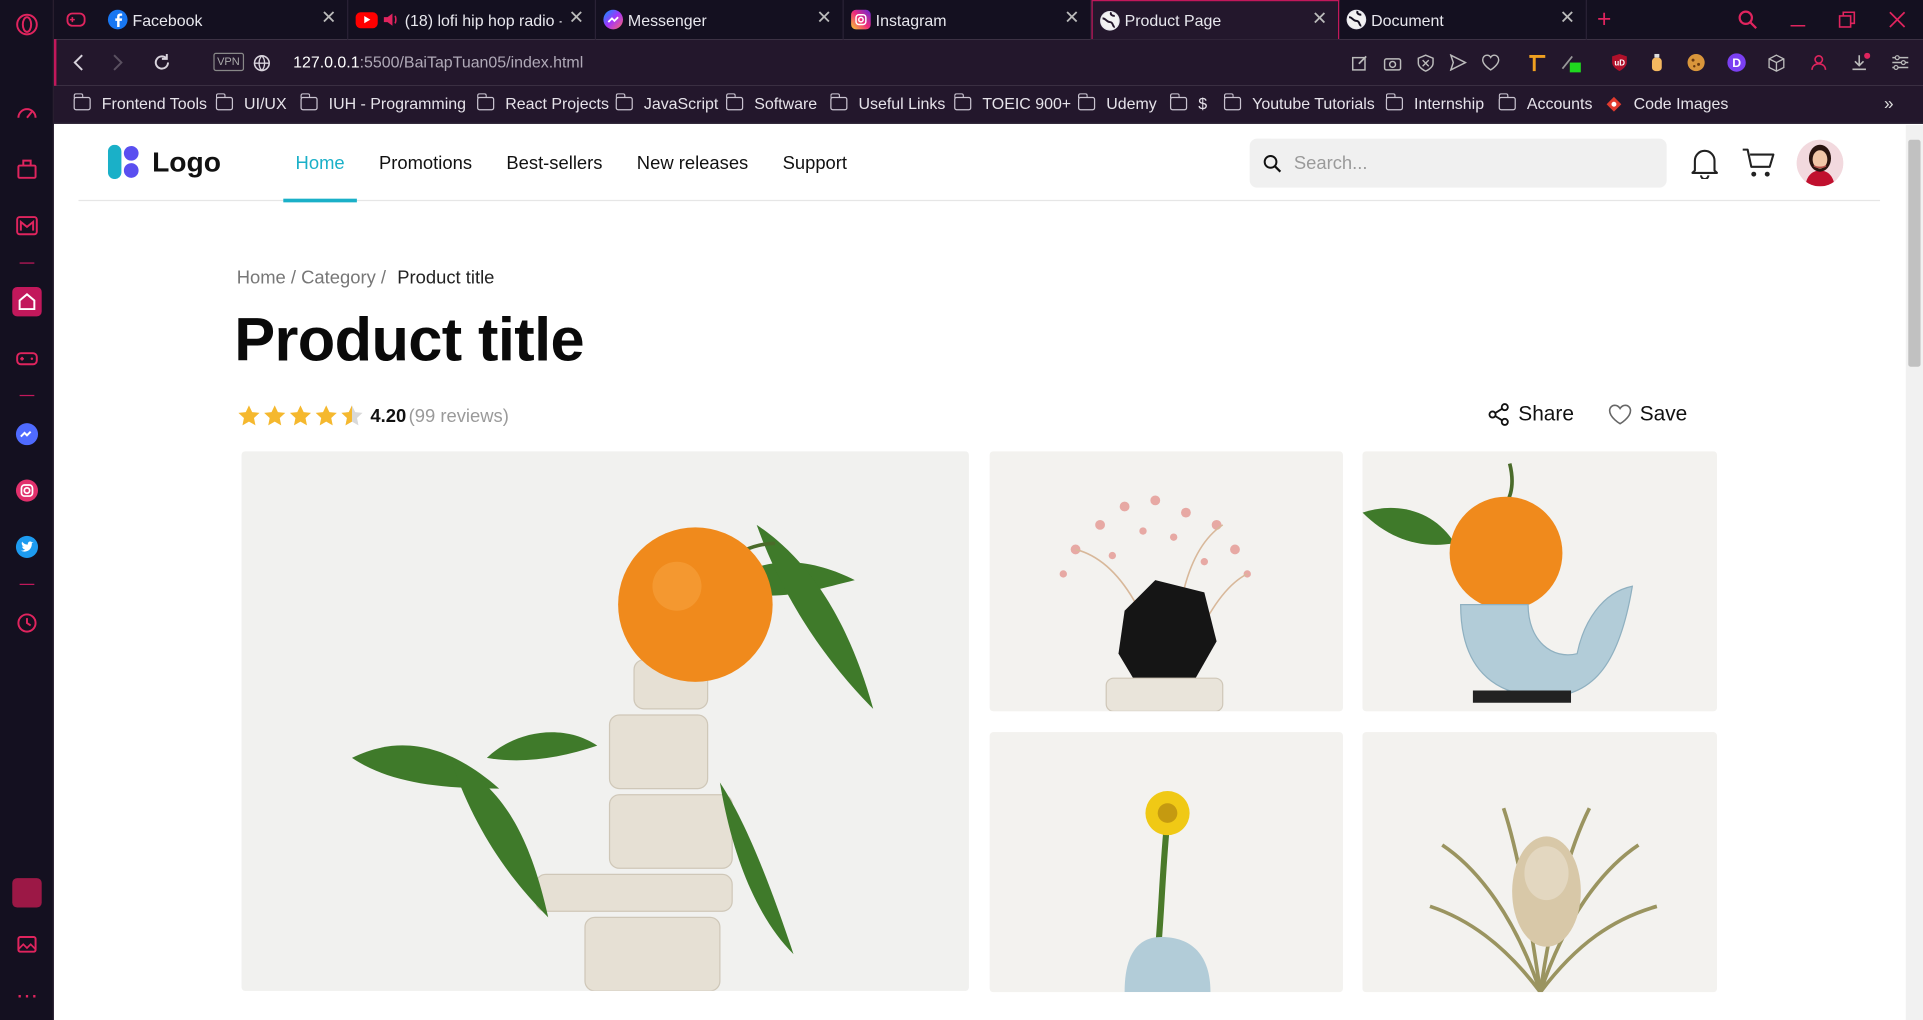 This screenshot has height=1020, width=1923. Describe the element at coordinates (459, 415) in the screenshot. I see `review-count: (99 reviews)` at that location.